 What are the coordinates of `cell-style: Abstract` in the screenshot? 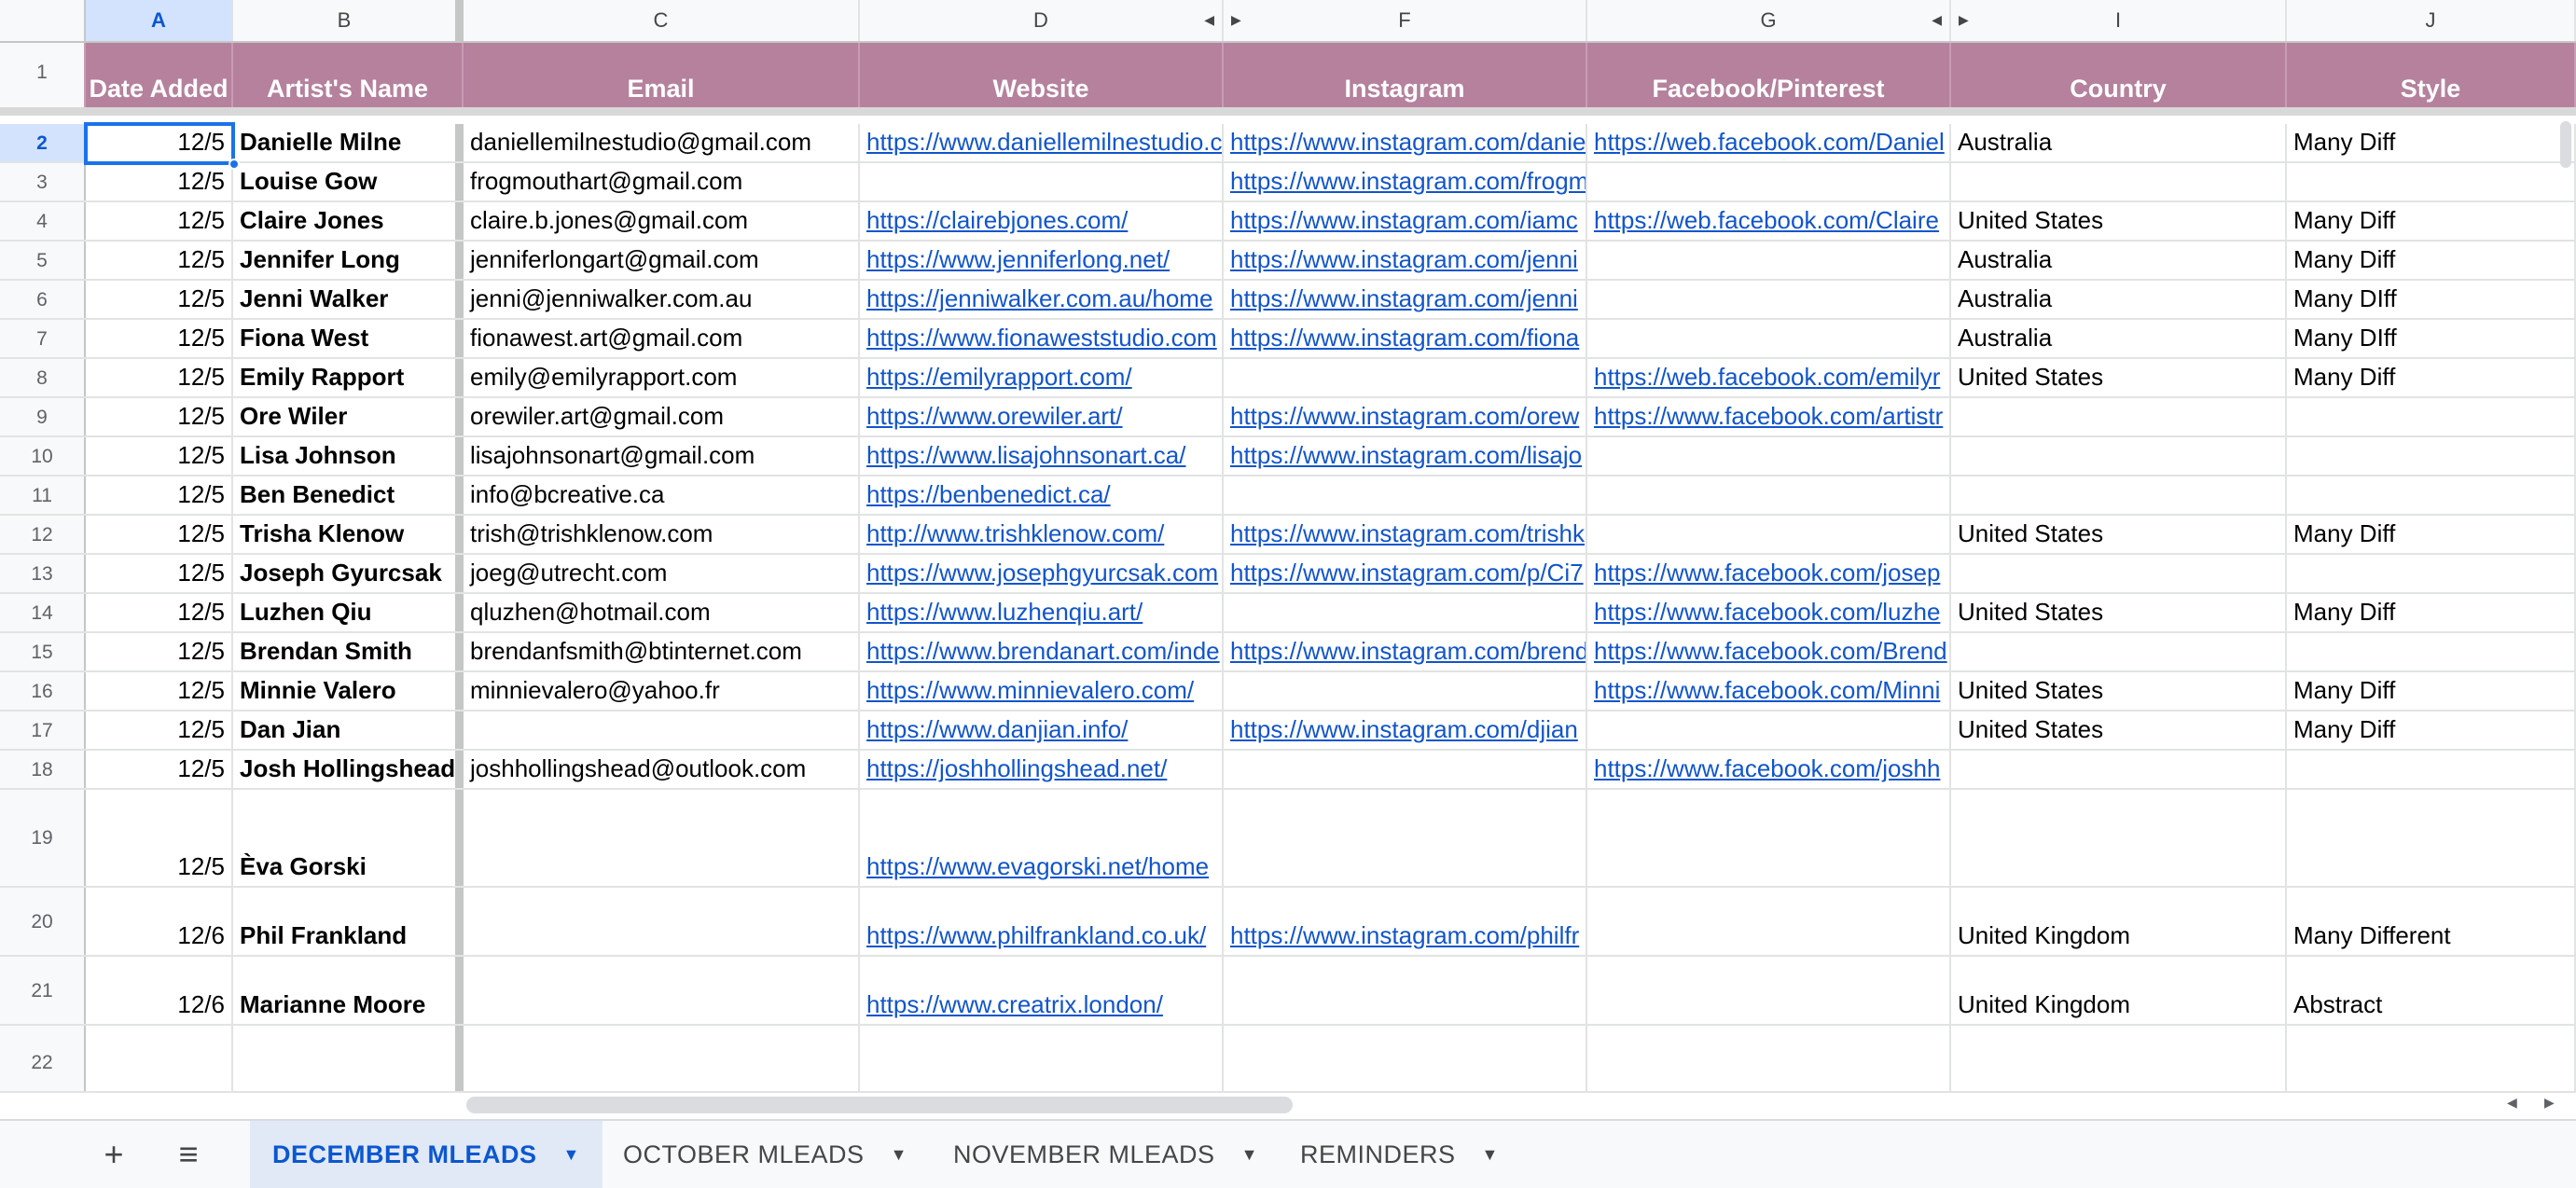 It's located at (2431, 991).